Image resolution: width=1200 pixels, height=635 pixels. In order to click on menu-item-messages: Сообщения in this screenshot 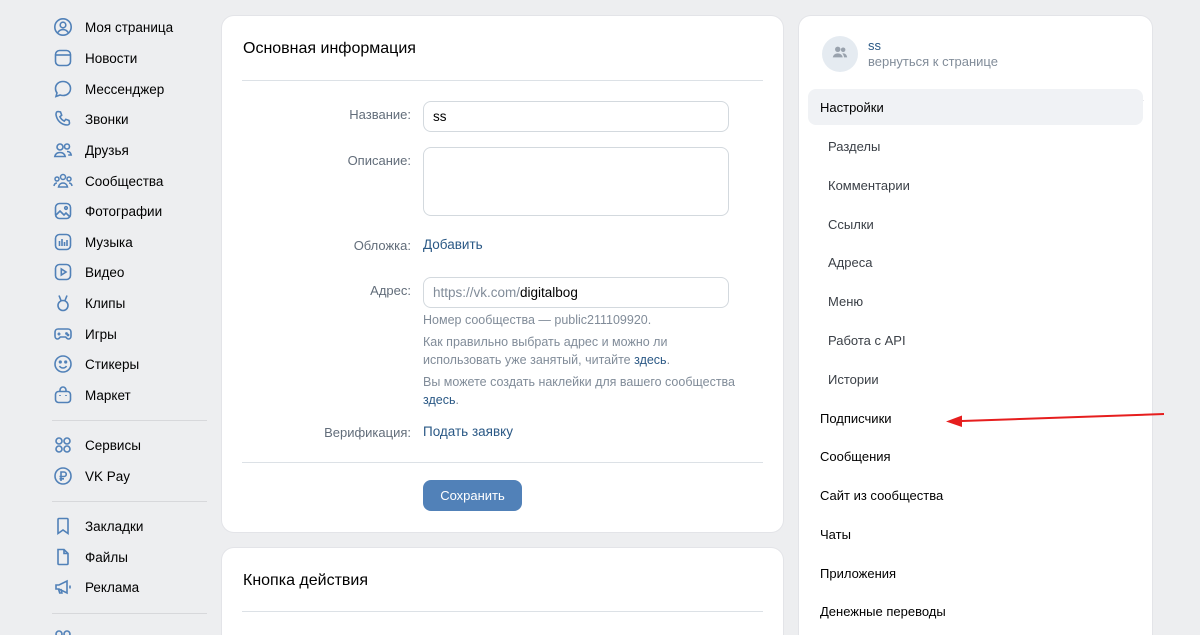, I will do `click(975, 456)`.